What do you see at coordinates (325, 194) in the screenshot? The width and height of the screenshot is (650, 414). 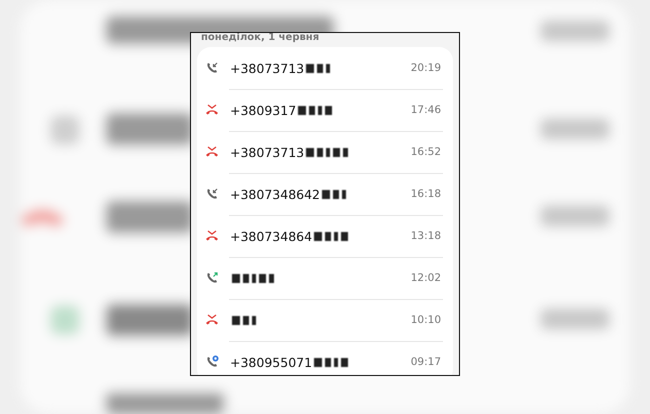 I see `call-row: +3807348642 16:18` at bounding box center [325, 194].